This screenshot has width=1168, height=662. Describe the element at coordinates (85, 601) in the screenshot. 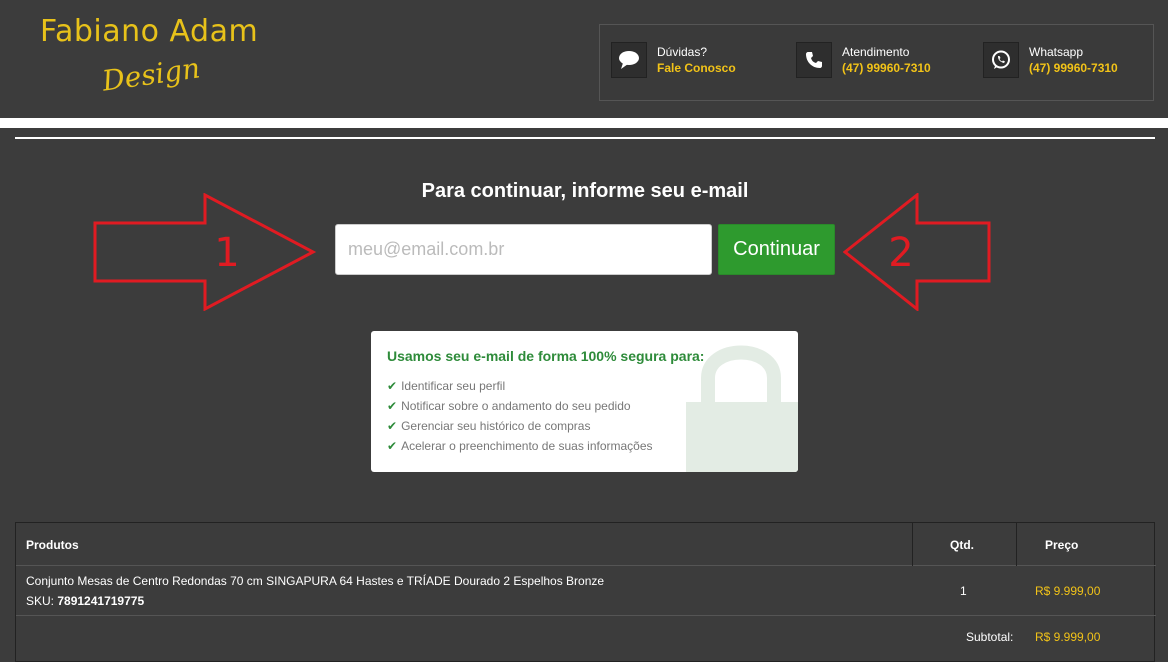

I see `product-sku: SKU: 7891241719775` at that location.